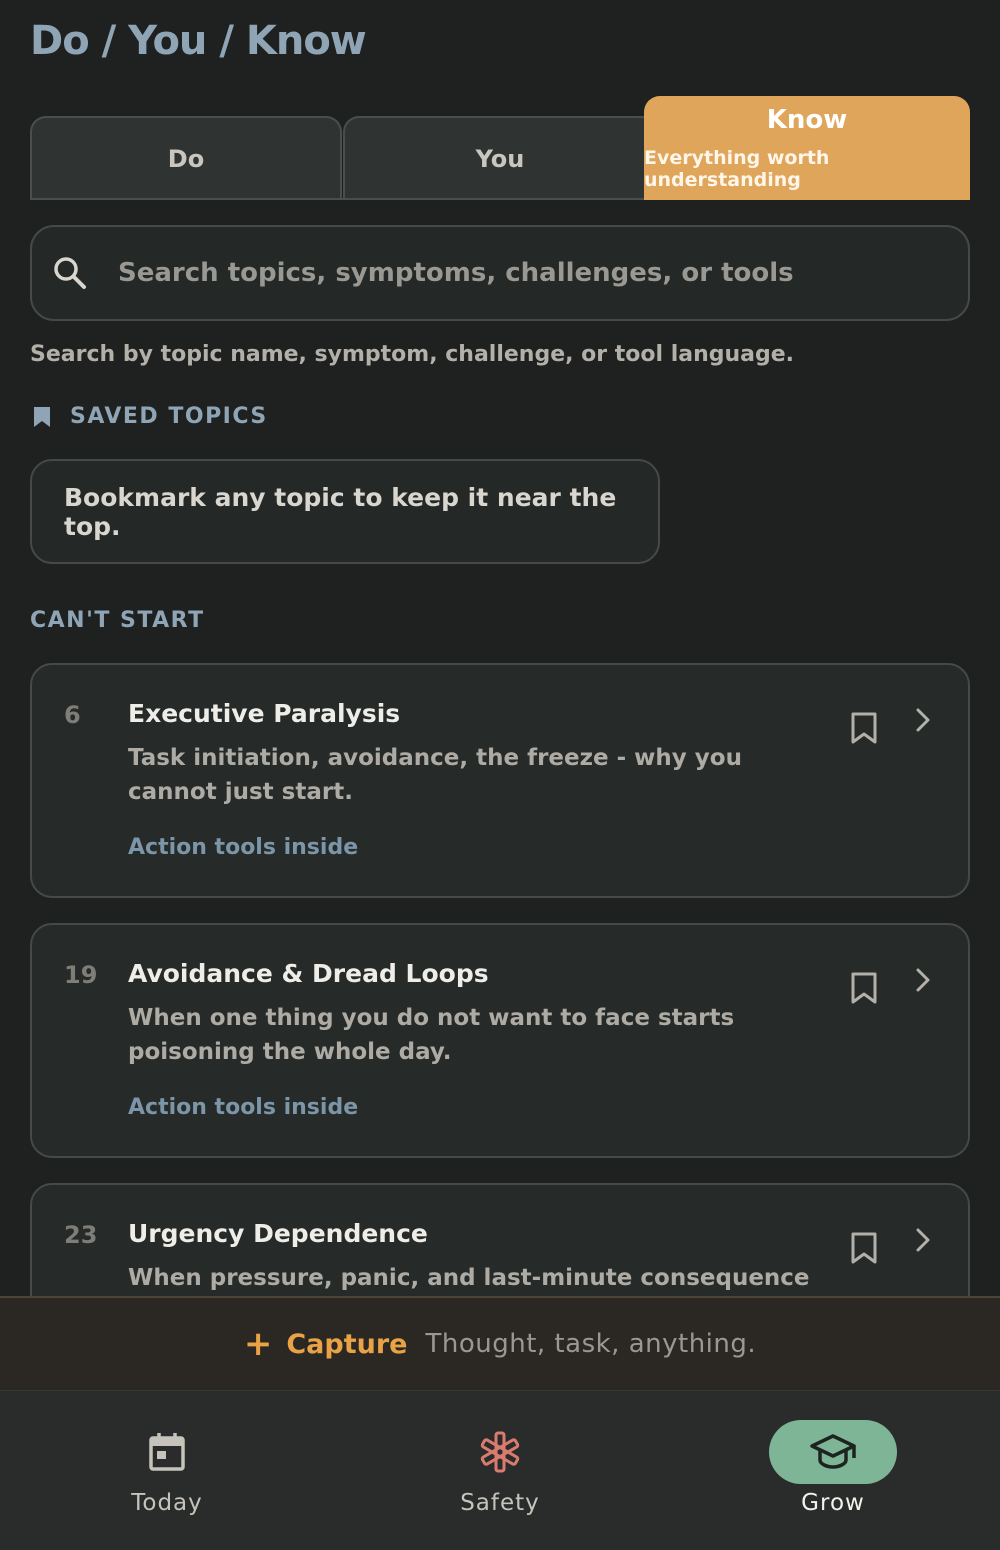 This screenshot has width=1000, height=1550. What do you see at coordinates (278, 1233) in the screenshot?
I see `topic-title: Urgency Dependence` at bounding box center [278, 1233].